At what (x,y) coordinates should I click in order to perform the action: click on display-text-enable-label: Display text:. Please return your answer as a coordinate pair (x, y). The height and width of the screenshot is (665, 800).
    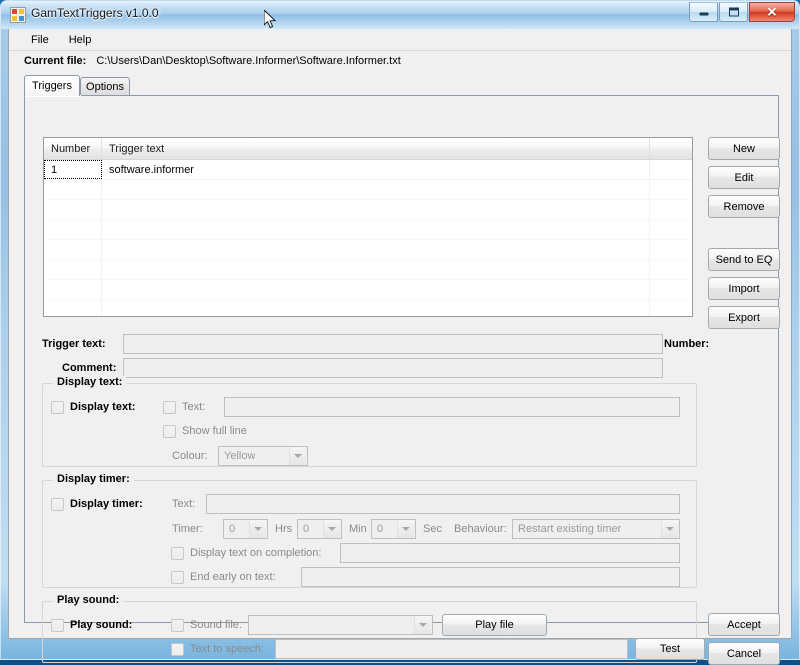
    Looking at the image, I should click on (103, 407).